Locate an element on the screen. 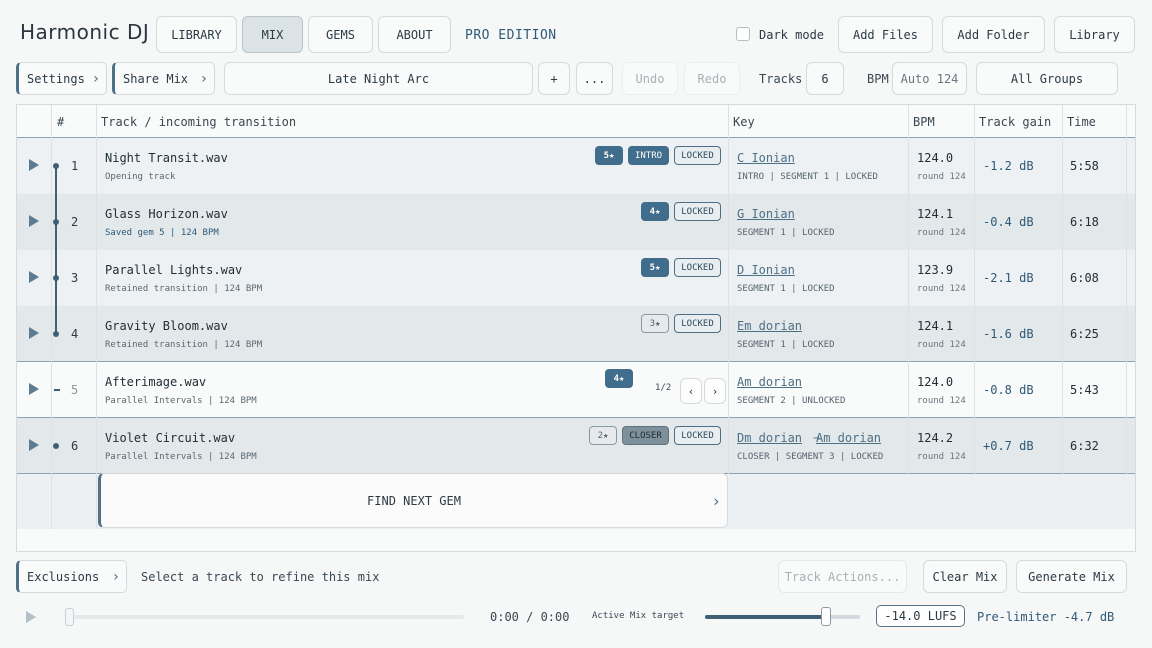 The height and width of the screenshot is (648, 1152). key-subtitle: INTRO | SEGMENT 1 | LOCKED is located at coordinates (807, 177).